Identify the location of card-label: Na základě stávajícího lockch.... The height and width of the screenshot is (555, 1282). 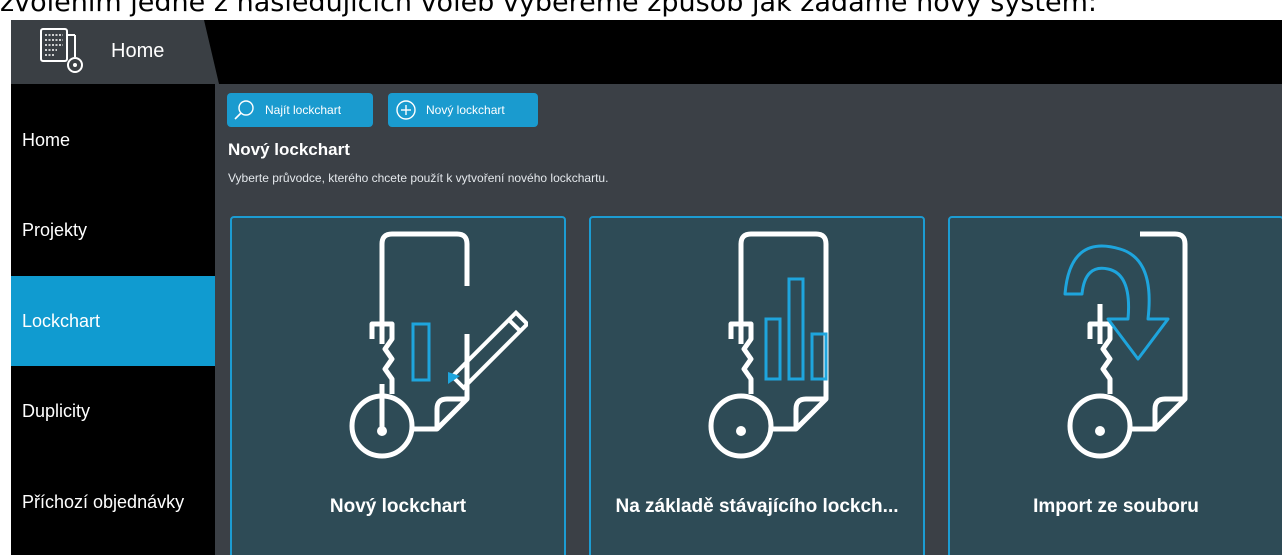
(757, 506).